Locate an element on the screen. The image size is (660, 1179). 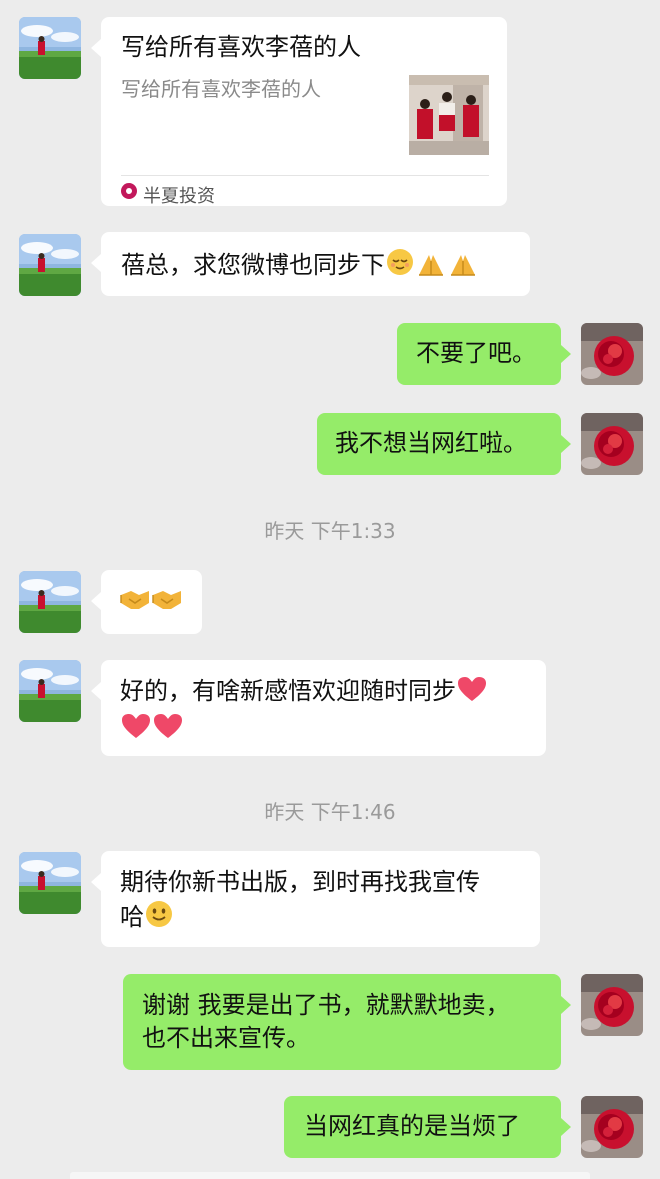
link-card-description: 写给所有喜欢李蓓的人 is located at coordinates (221, 89).